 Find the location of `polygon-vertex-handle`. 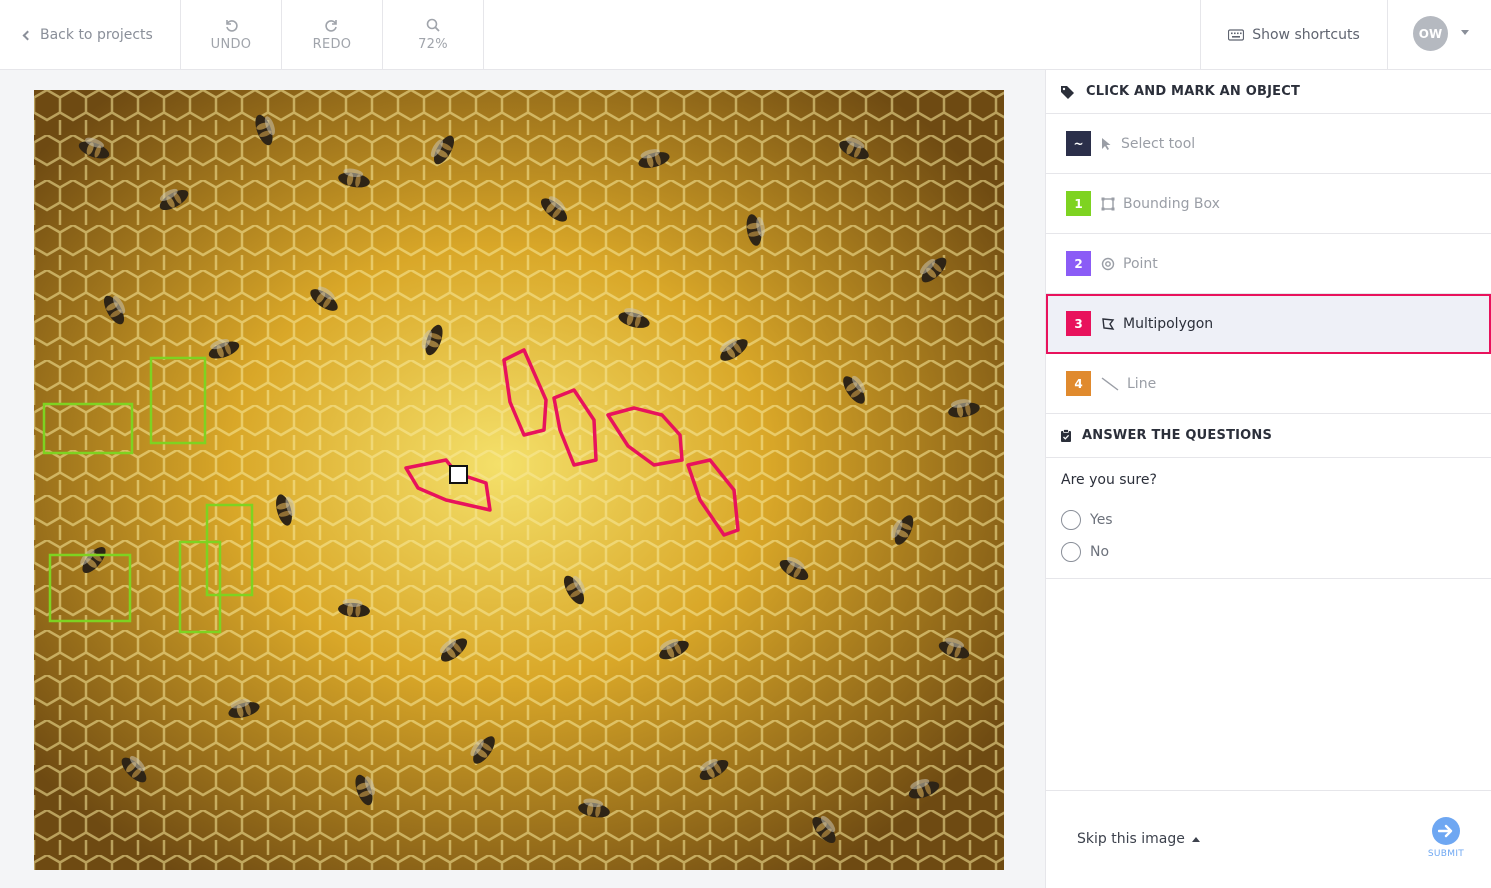

polygon-vertex-handle is located at coordinates (458, 474).